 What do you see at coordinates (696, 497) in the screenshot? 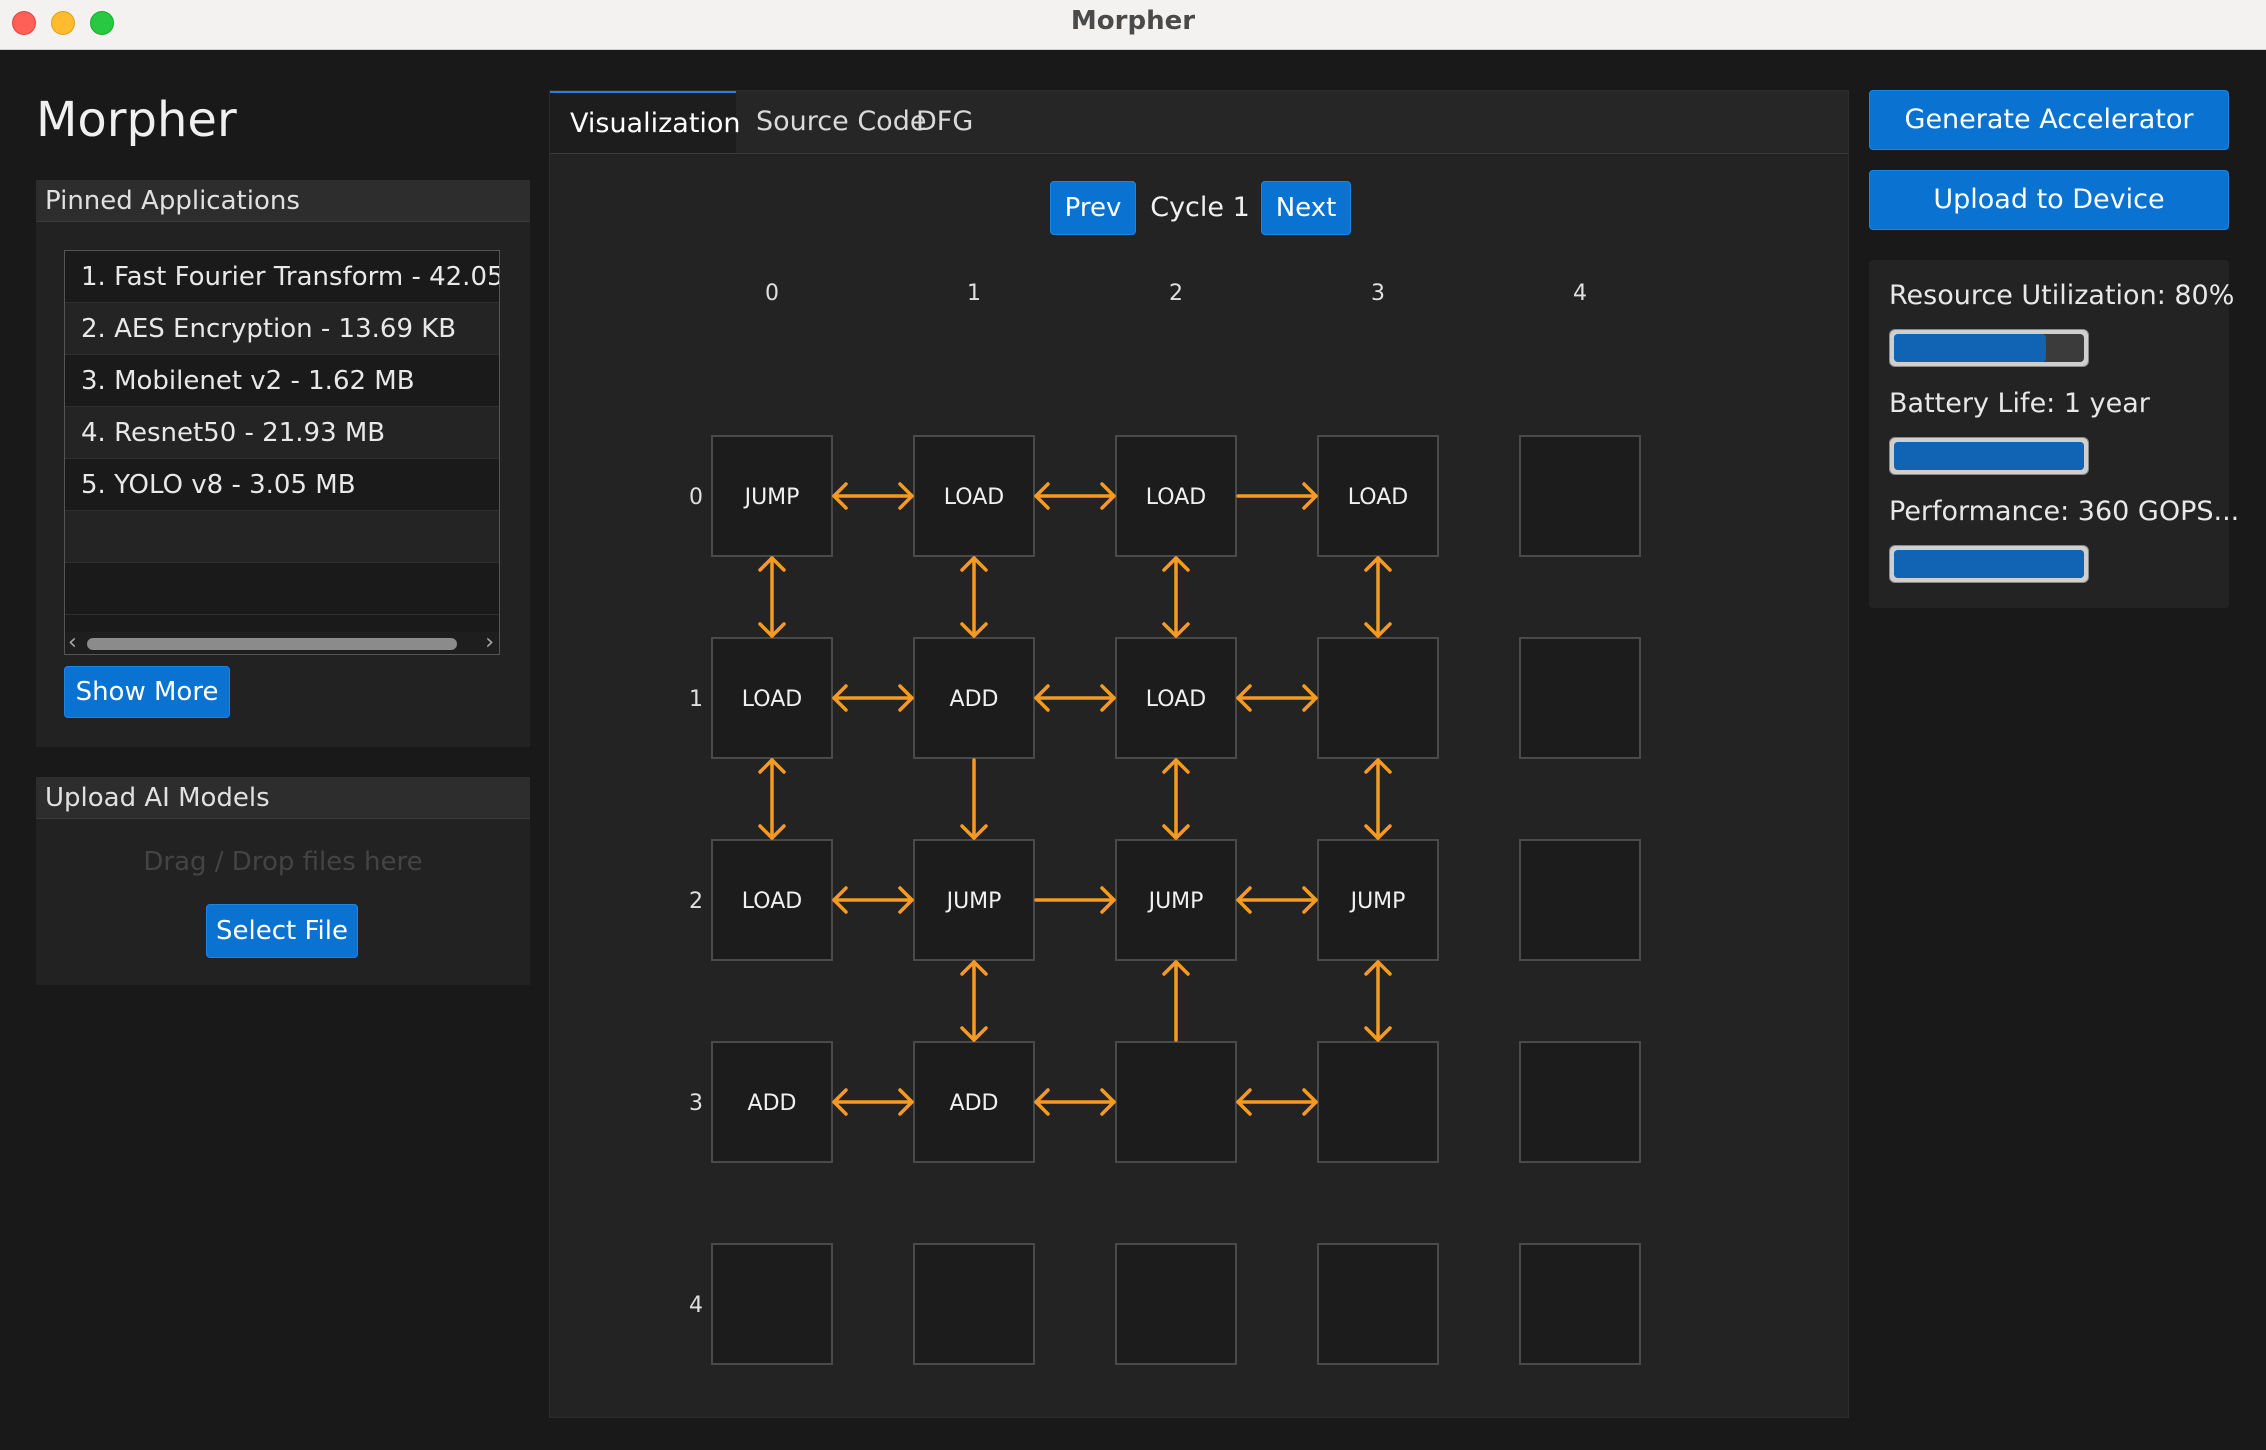
I see `row-label: 0` at bounding box center [696, 497].